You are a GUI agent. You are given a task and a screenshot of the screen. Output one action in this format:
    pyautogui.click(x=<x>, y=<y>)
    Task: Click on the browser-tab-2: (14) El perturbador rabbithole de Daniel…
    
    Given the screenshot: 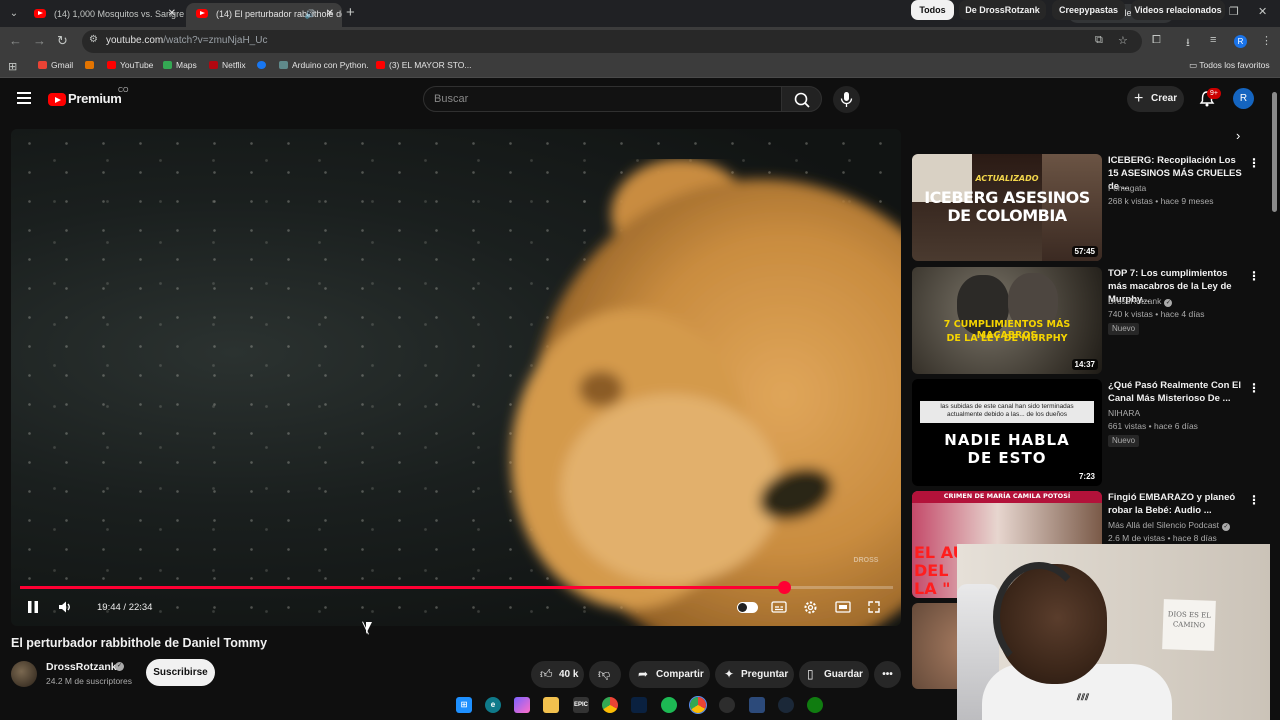 What is the action you would take?
    pyautogui.click(x=264, y=15)
    